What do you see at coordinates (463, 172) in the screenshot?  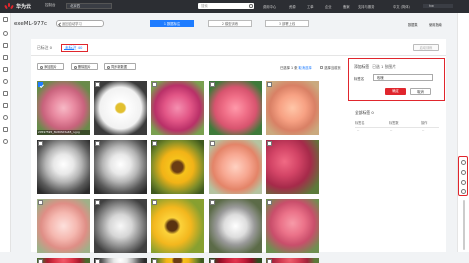 I see `feedback-icon` at bounding box center [463, 172].